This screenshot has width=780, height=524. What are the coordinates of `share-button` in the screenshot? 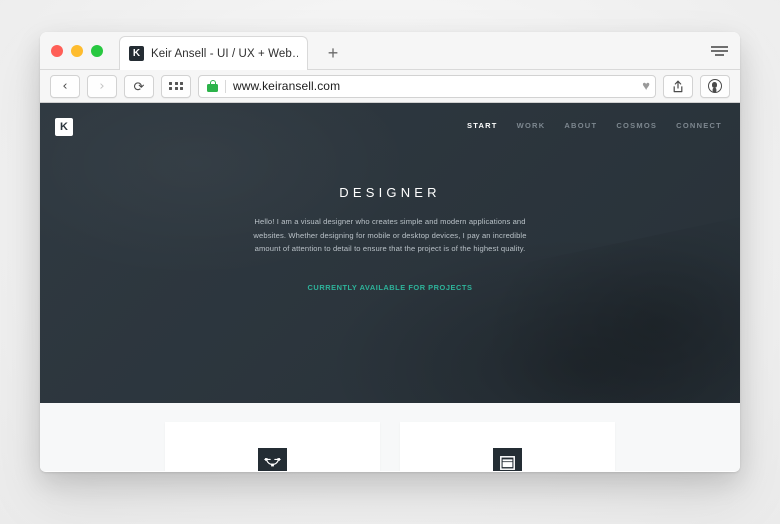 It's located at (678, 86).